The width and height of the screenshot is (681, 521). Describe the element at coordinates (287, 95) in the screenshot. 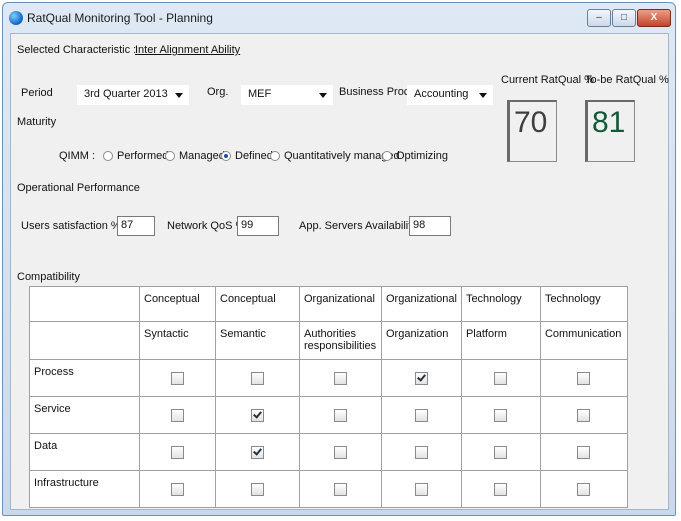

I see `org-select: MEF` at that location.